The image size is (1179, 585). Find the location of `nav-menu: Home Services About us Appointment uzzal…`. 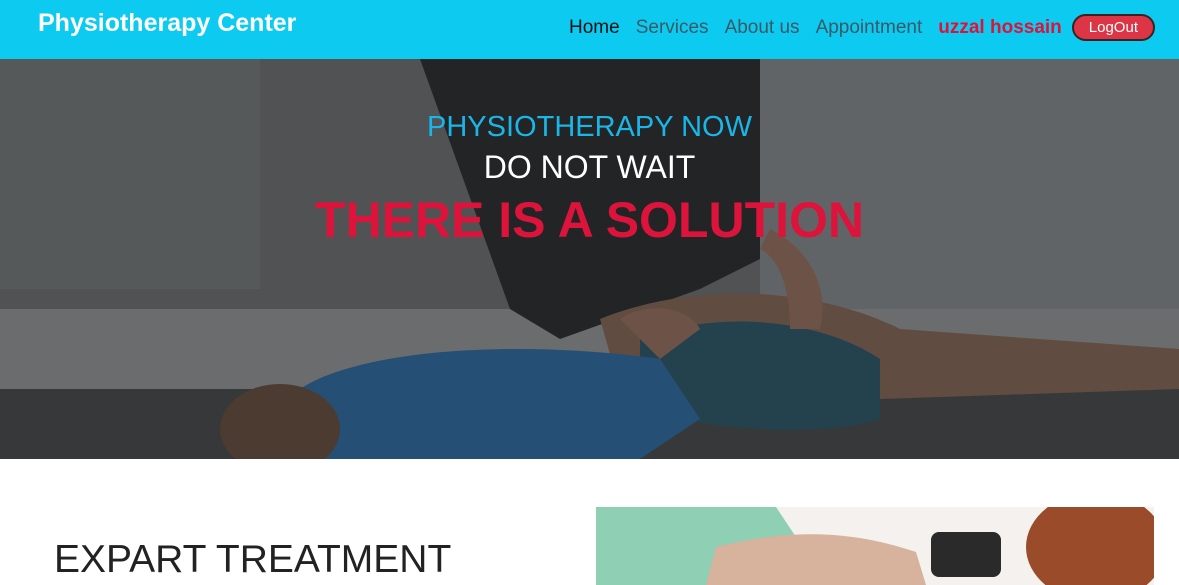

nav-menu: Home Services About us Appointment uzzal… is located at coordinates (854, 27).